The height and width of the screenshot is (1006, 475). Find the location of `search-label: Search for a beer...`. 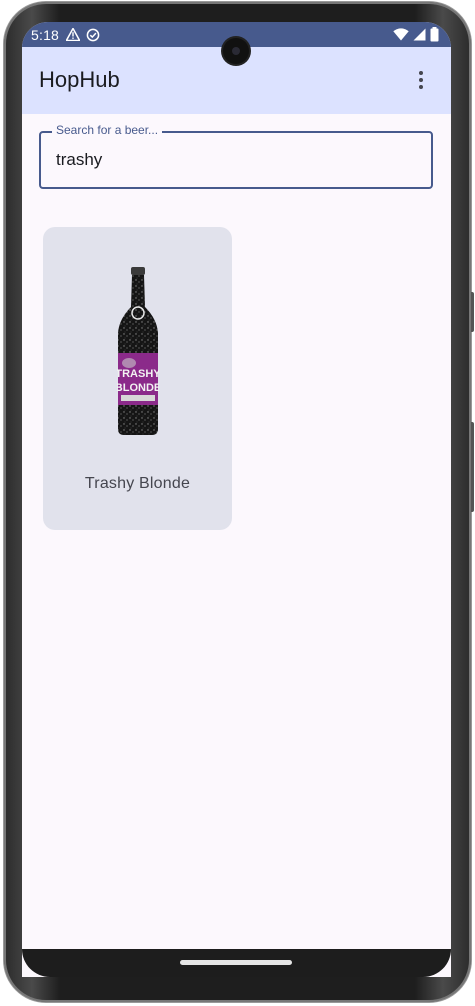

search-label: Search for a beer... is located at coordinates (107, 130).